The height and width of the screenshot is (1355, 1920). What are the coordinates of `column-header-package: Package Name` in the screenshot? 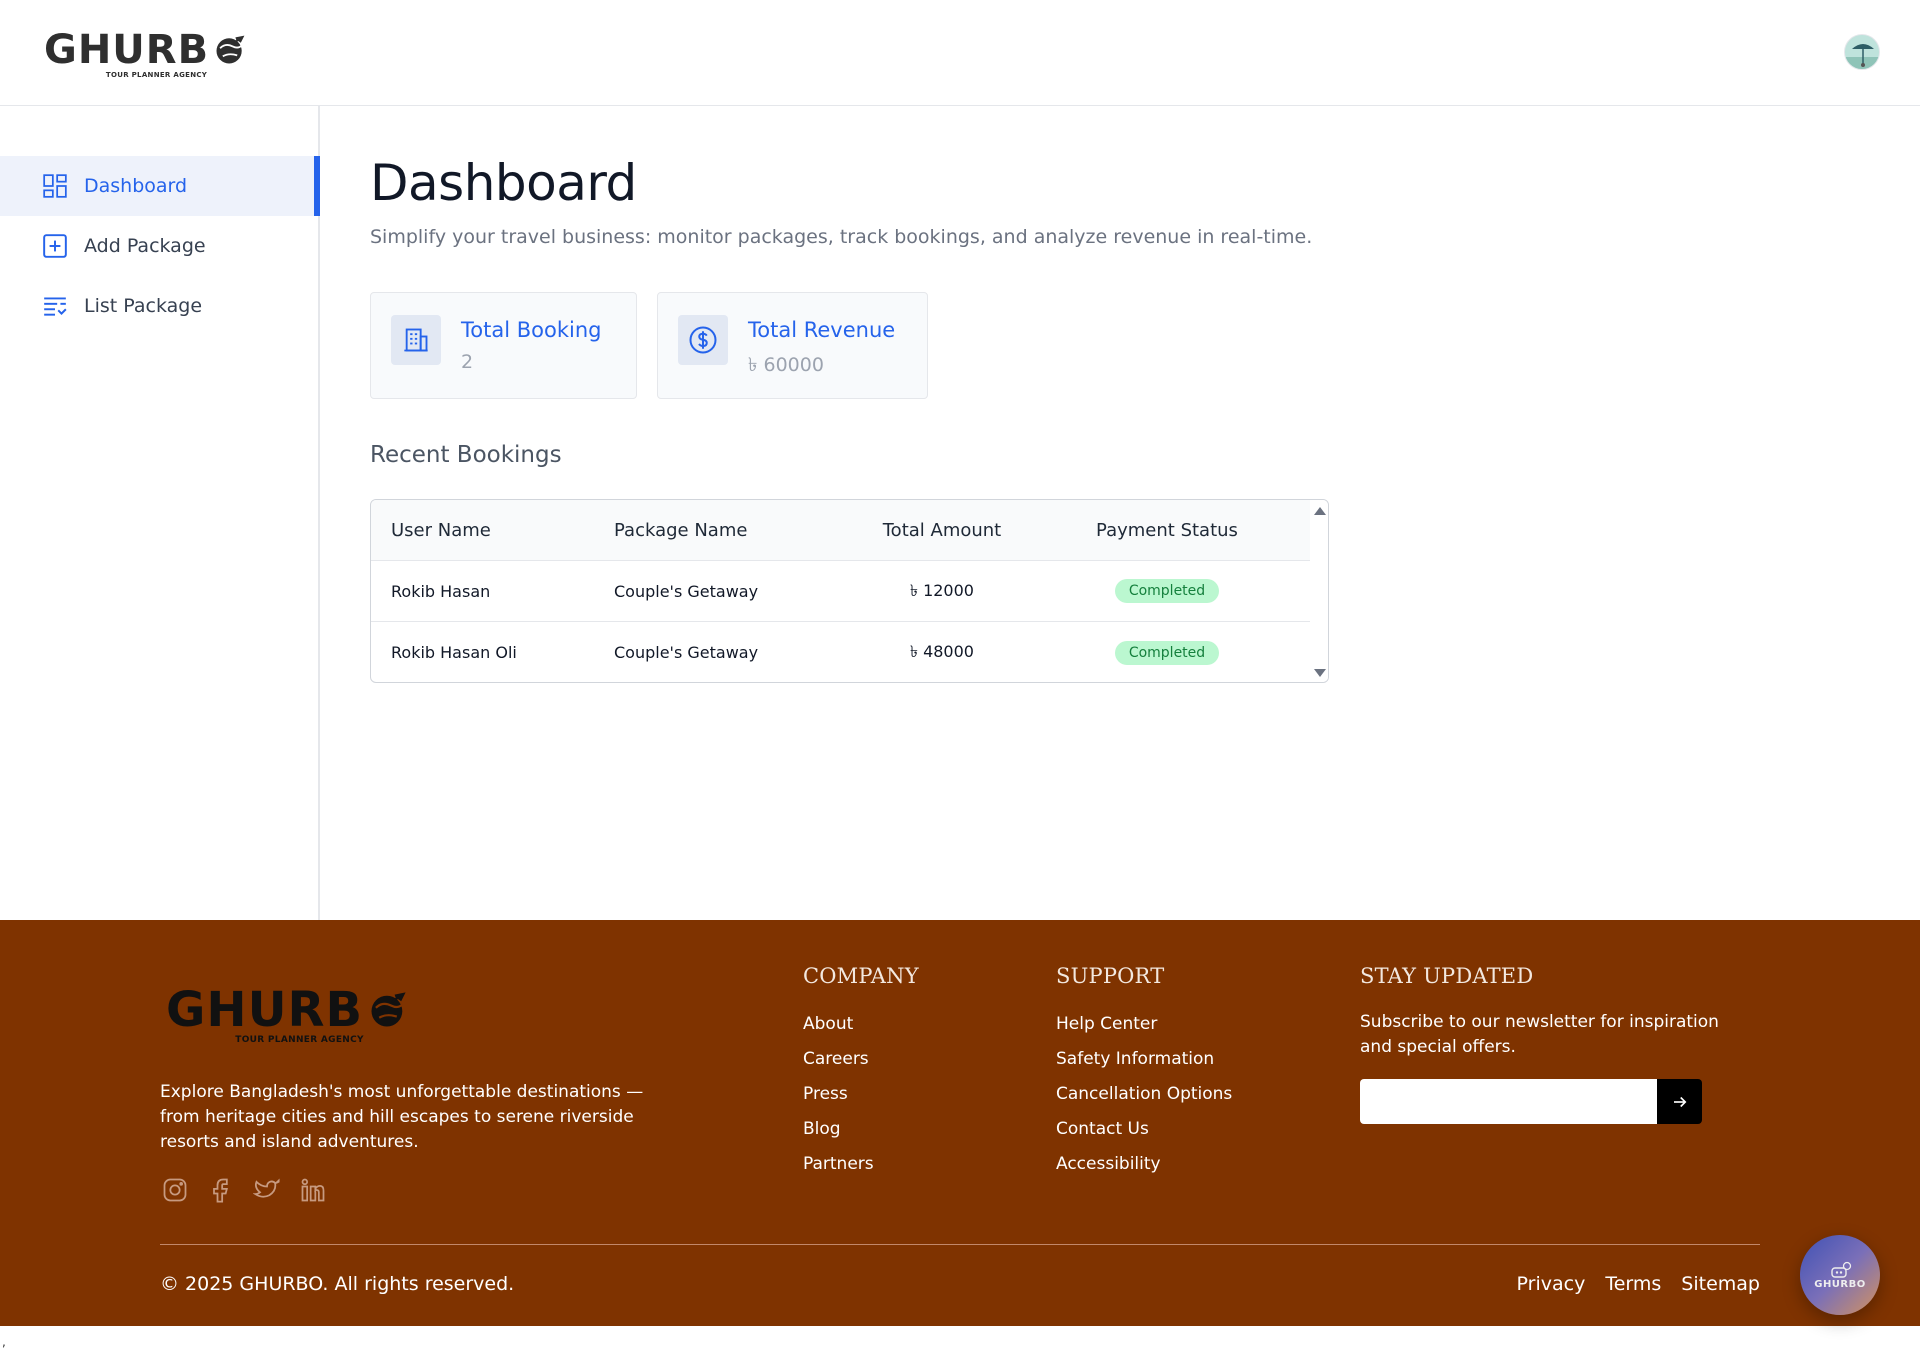 It's located at (681, 530).